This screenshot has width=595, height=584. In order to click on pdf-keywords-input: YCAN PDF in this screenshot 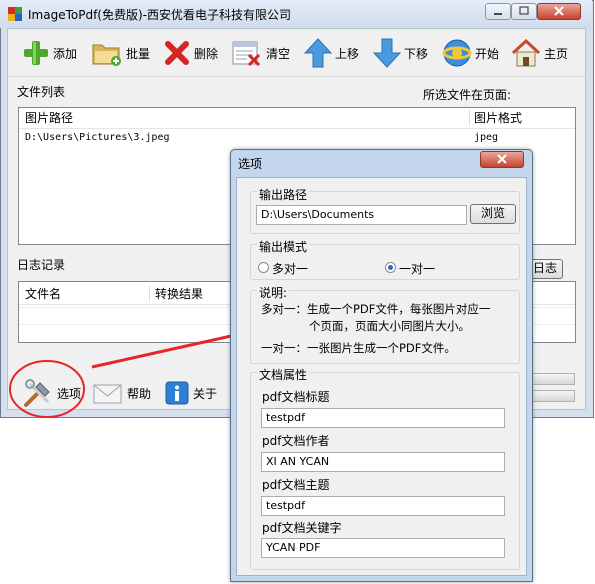, I will do `click(383, 548)`.